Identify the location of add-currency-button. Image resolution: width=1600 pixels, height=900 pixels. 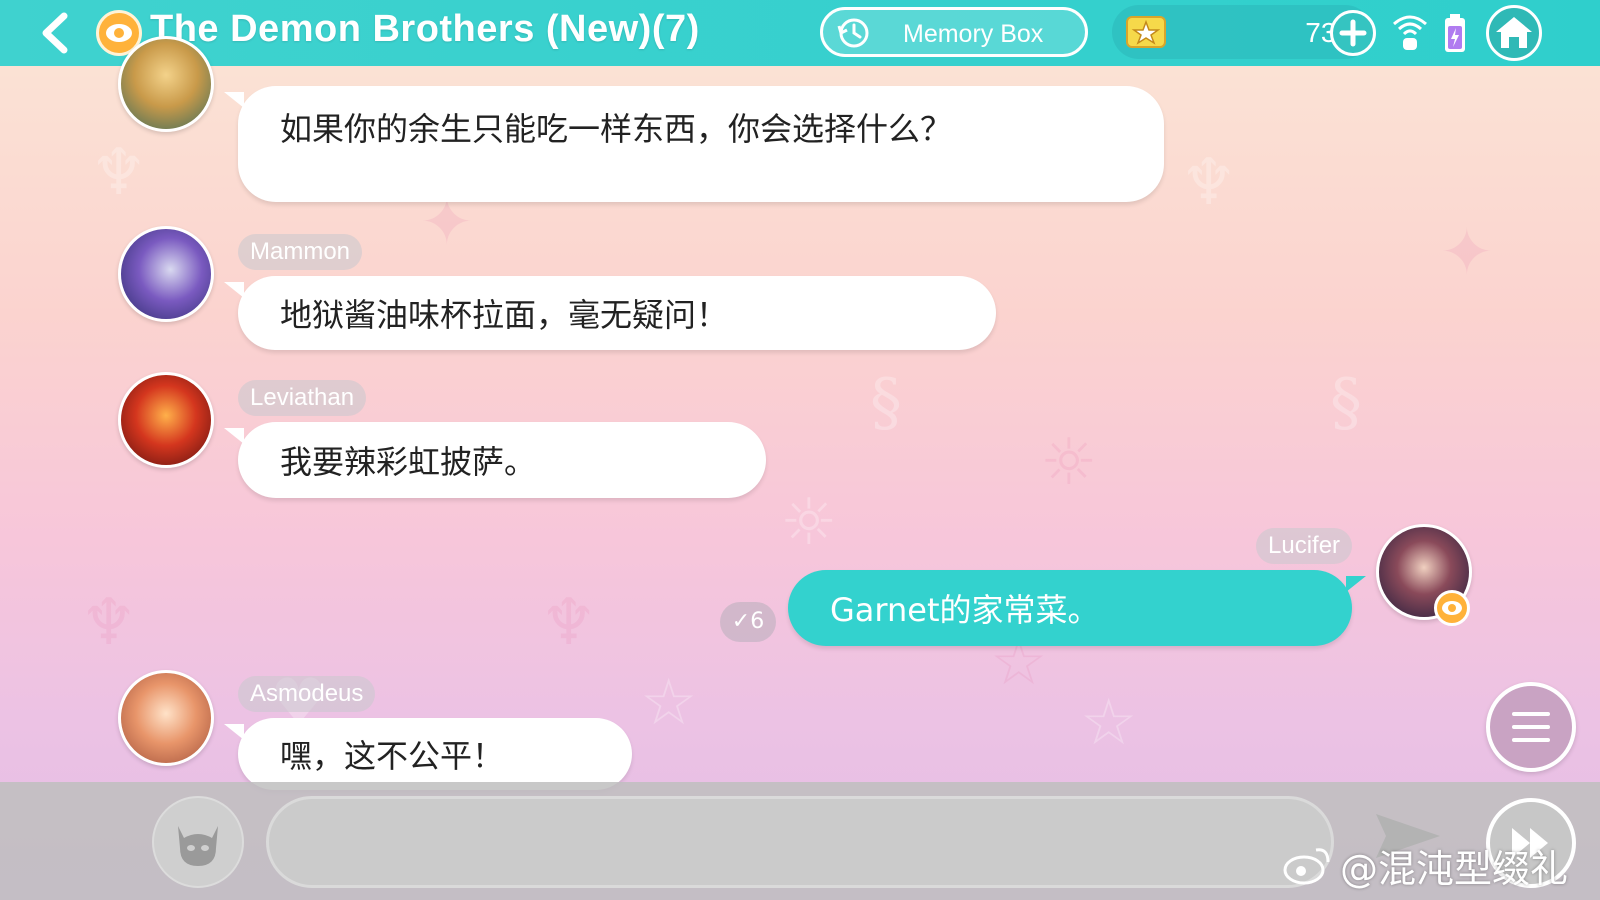
(1353, 33).